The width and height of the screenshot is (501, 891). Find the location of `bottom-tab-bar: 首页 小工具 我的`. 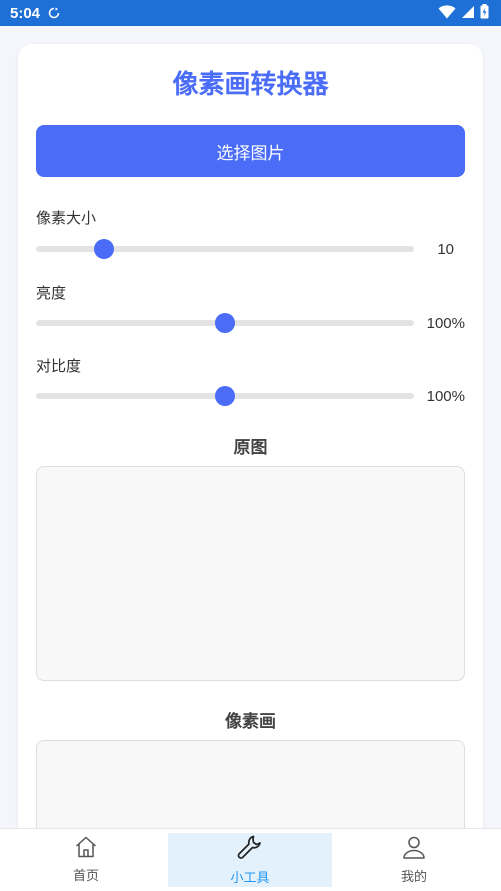

bottom-tab-bar: 首页 小工具 我的 is located at coordinates (250, 859).